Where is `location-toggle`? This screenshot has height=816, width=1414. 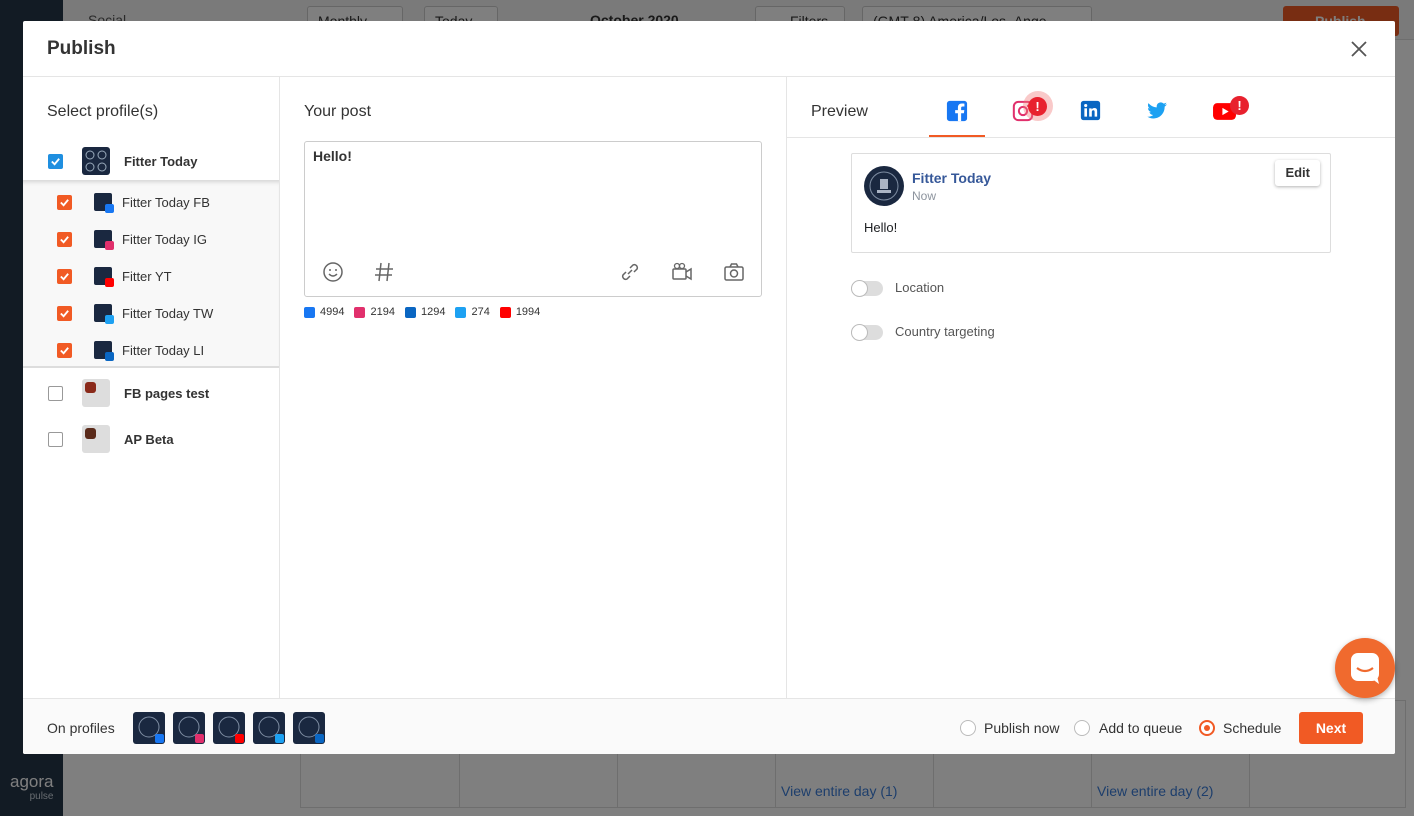 location-toggle is located at coordinates (867, 288).